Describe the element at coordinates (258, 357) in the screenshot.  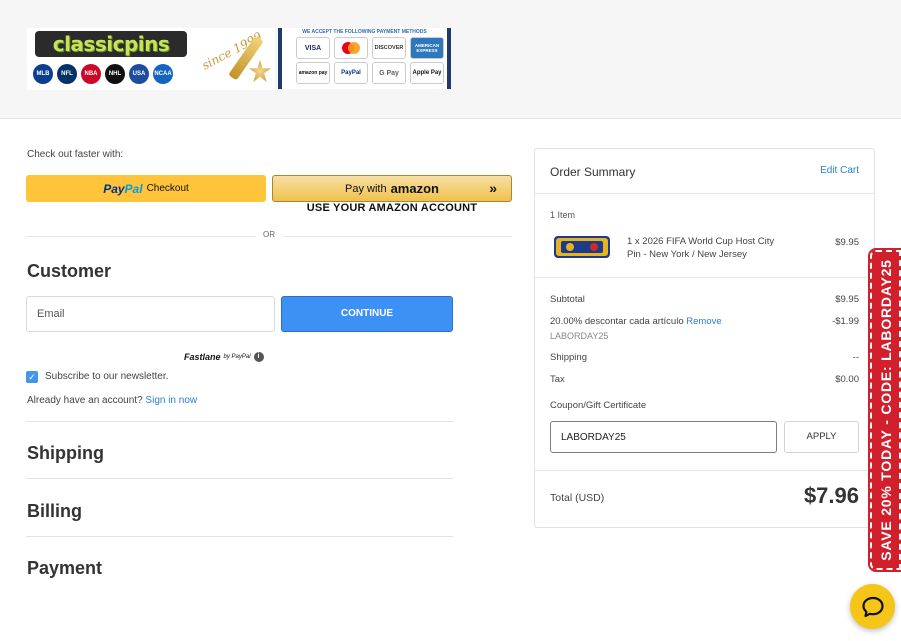
I see `info-icon: i` at that location.